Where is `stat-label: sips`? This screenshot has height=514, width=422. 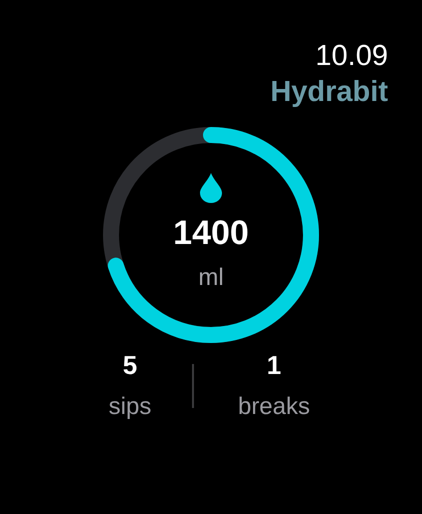
stat-label: sips is located at coordinates (130, 407).